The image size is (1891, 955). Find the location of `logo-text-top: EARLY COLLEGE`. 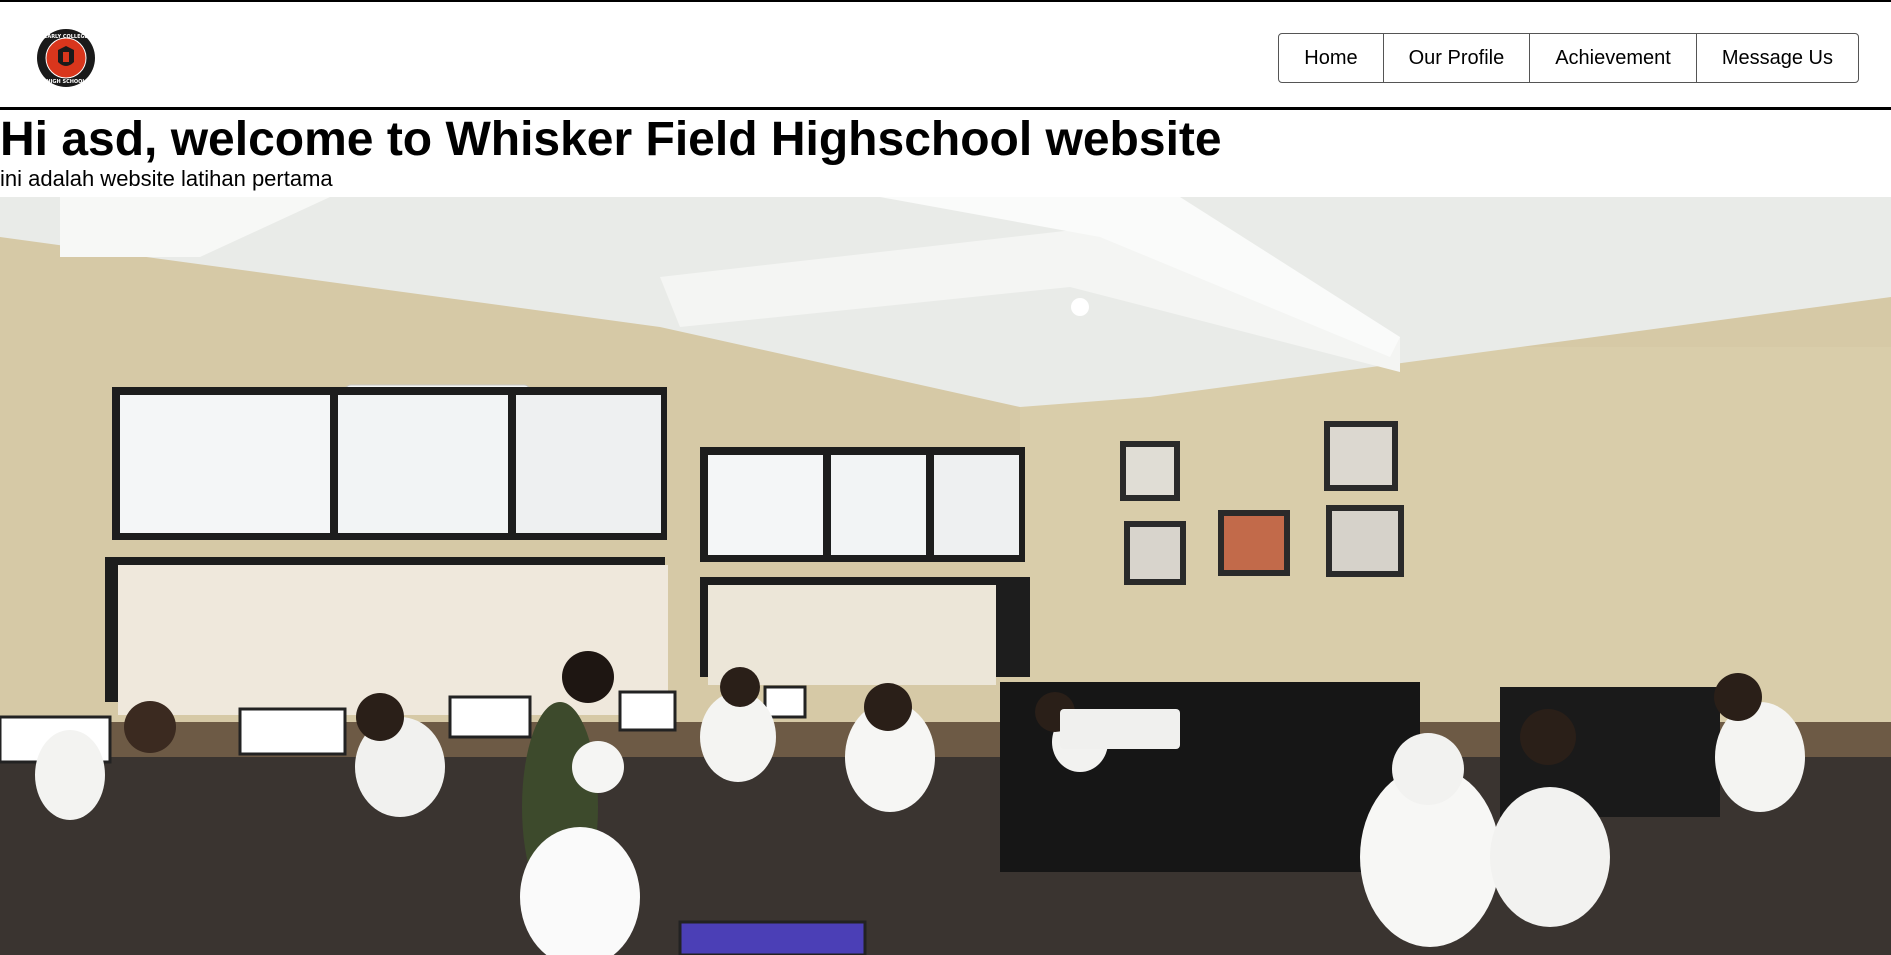

logo-text-top: EARLY COLLEGE is located at coordinates (66, 37).